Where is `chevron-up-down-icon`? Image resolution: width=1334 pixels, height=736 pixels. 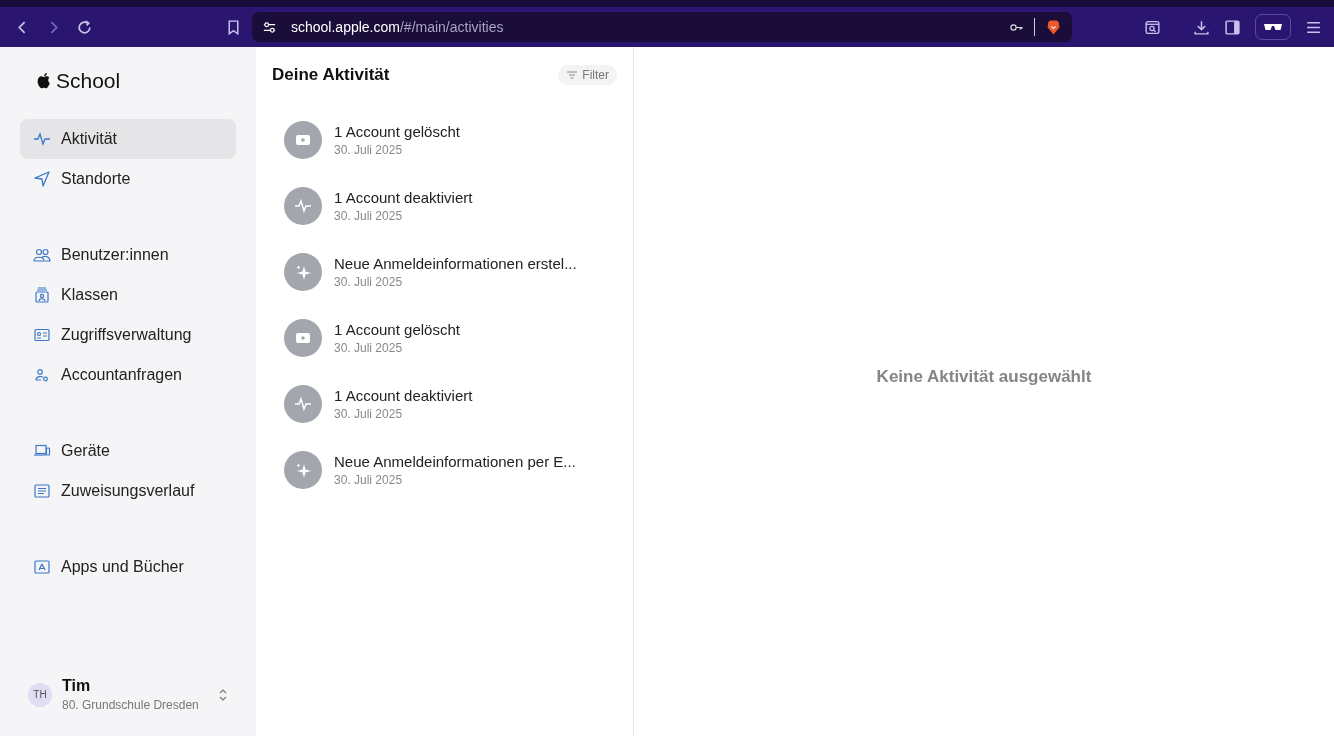 chevron-up-down-icon is located at coordinates (223, 694).